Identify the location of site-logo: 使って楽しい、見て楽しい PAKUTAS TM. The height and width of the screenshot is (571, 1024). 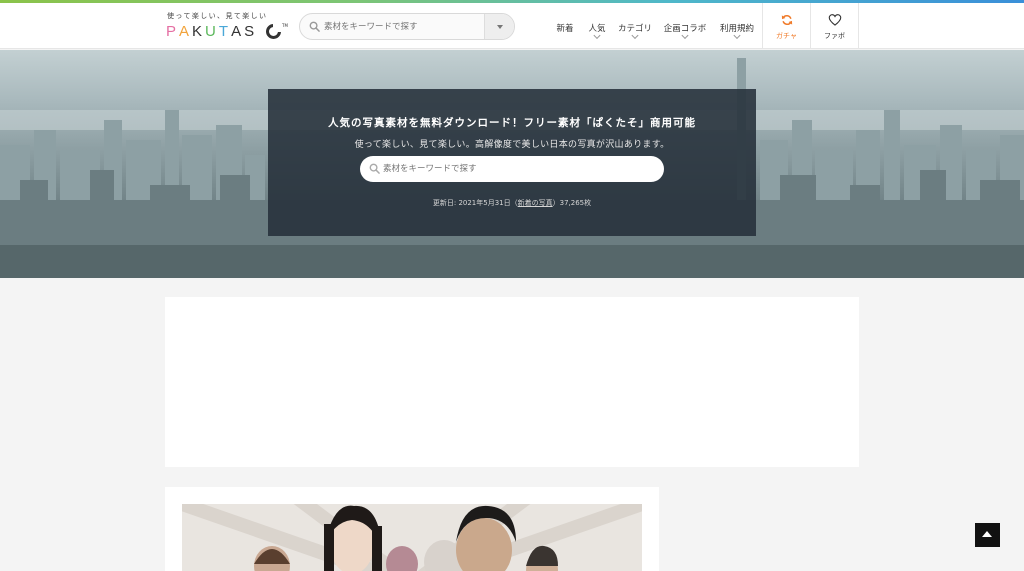
(227, 27).